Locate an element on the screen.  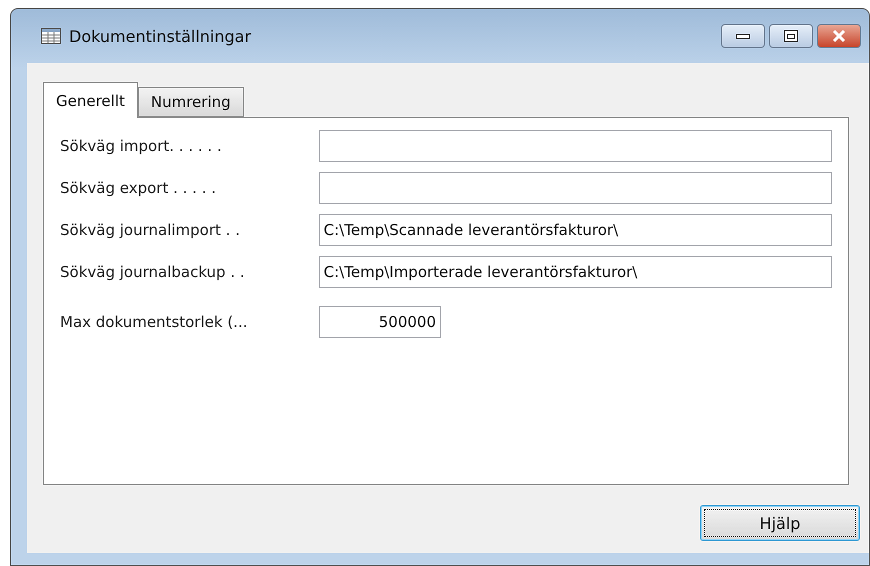
tab: Numrering is located at coordinates (191, 102).